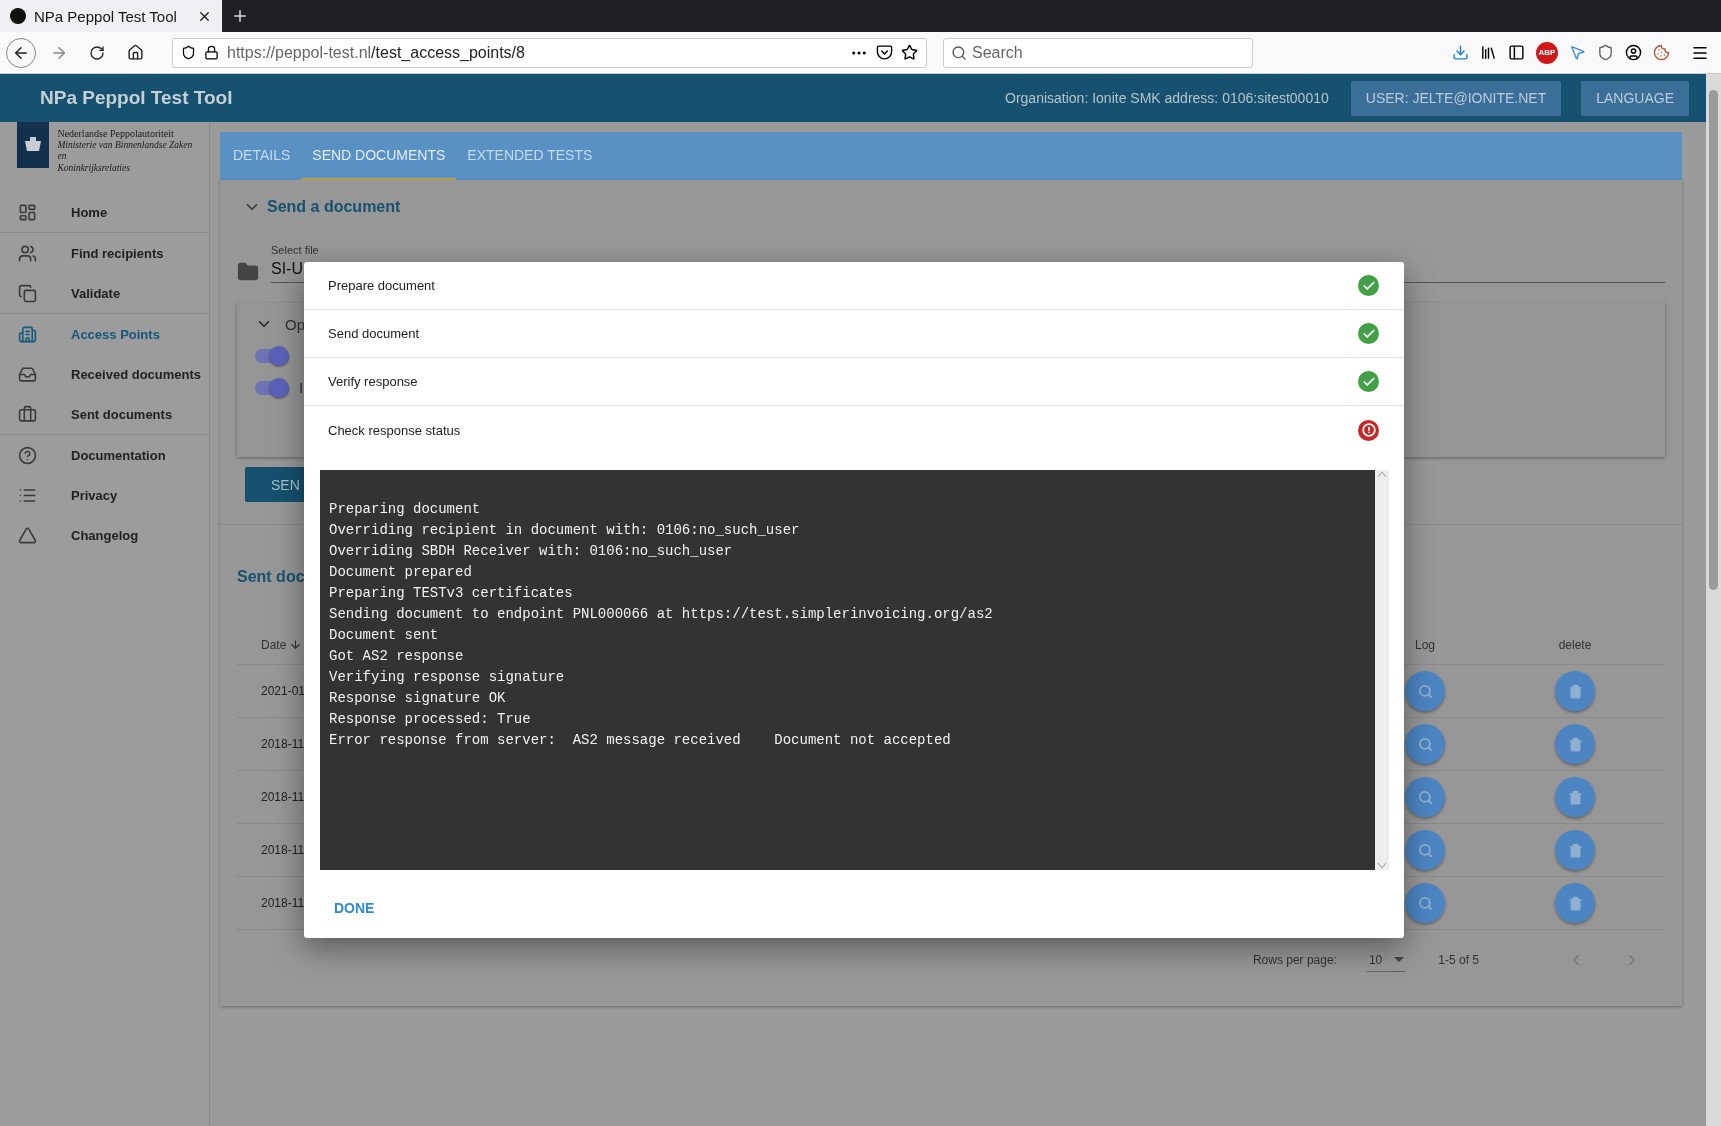  Describe the element at coordinates (549, 52) in the screenshot. I see `address-bar: https://peppol-test.nl/test_access_points/8` at that location.